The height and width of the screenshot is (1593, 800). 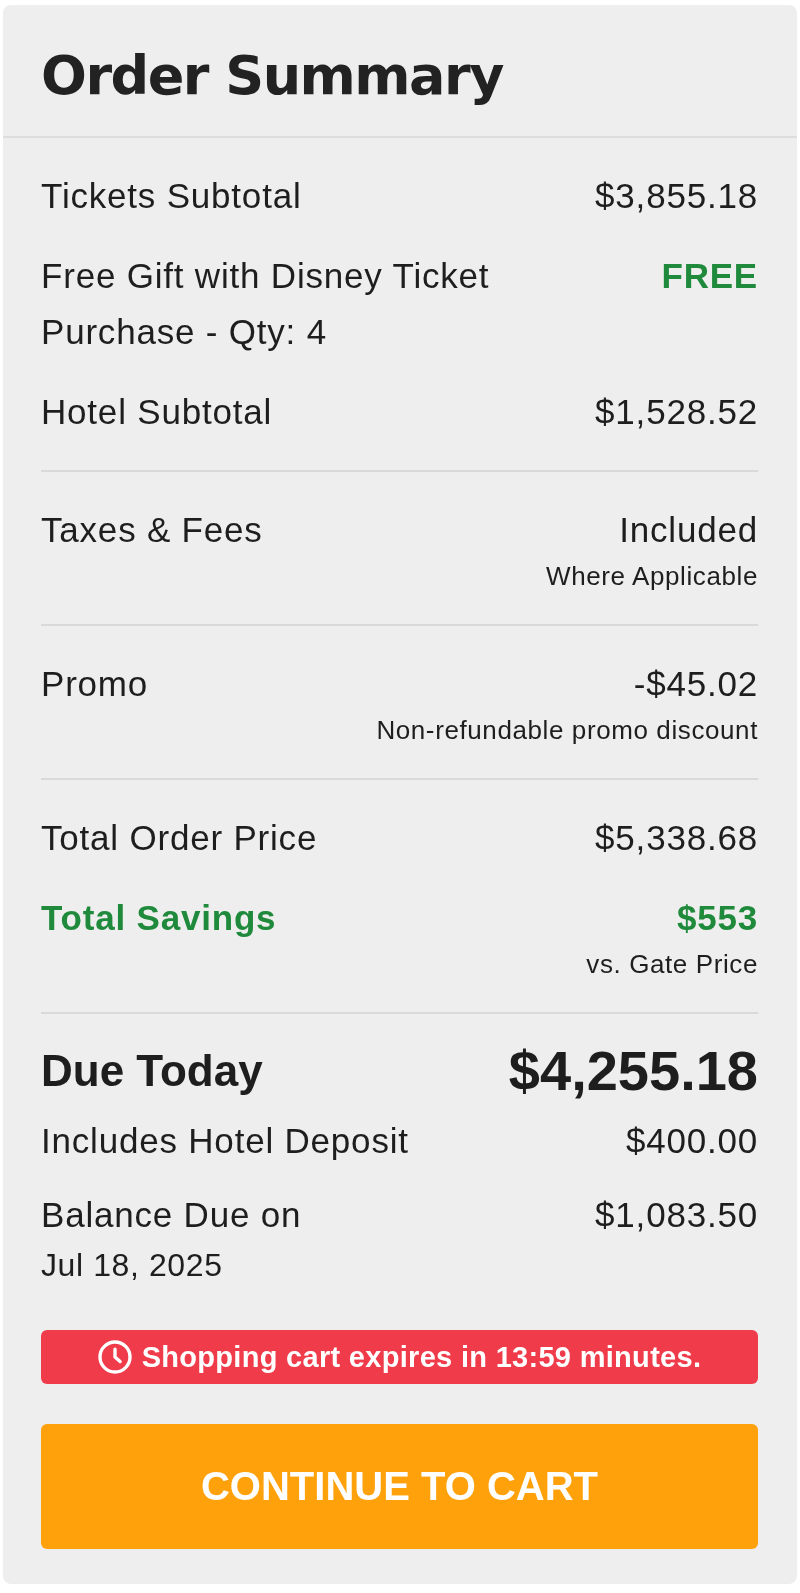 What do you see at coordinates (421, 1357) in the screenshot?
I see `expiry-message: Shopping cart expires in 13:59 minutes.` at bounding box center [421, 1357].